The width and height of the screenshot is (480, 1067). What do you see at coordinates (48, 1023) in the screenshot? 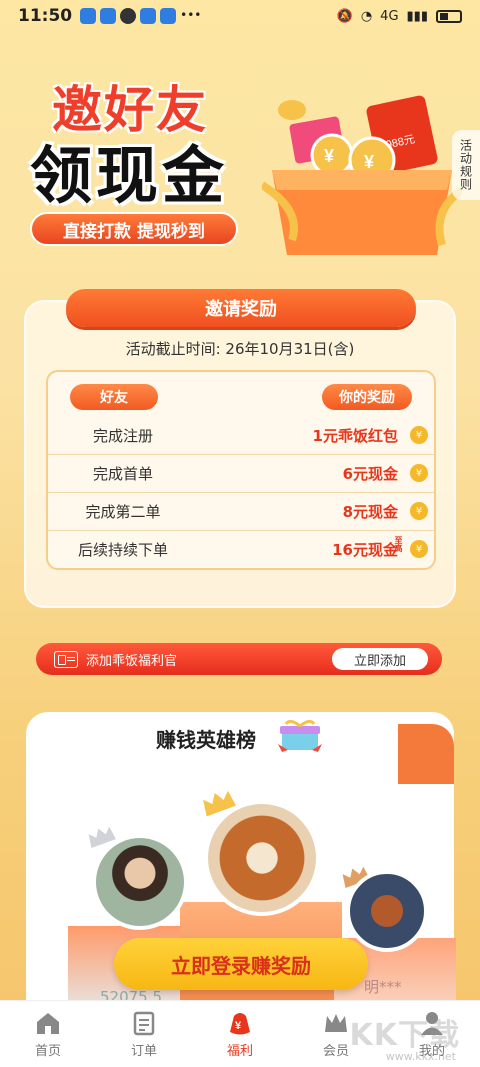
I see `home-icon` at bounding box center [48, 1023].